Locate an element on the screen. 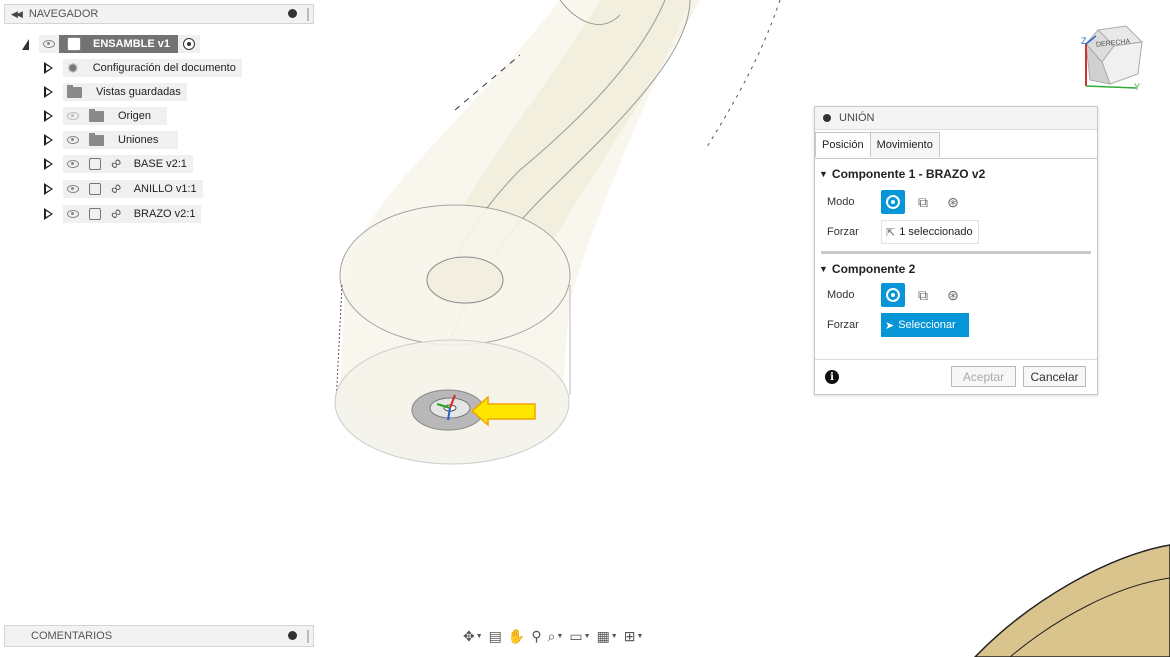 The width and height of the screenshot is (1170, 657). dialog-footer: i Aceptar Cancelar is located at coordinates (956, 376).